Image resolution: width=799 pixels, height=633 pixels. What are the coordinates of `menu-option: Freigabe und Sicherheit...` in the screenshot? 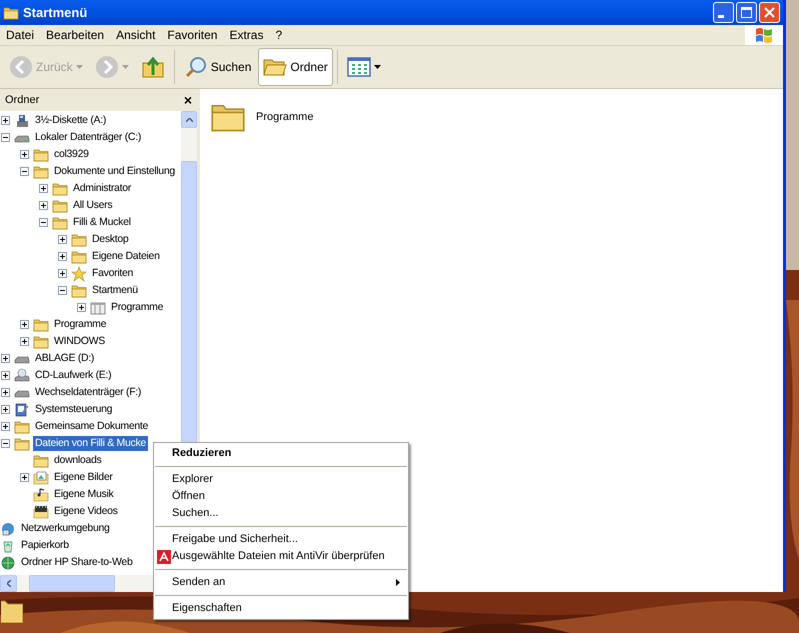 It's located at (281, 539).